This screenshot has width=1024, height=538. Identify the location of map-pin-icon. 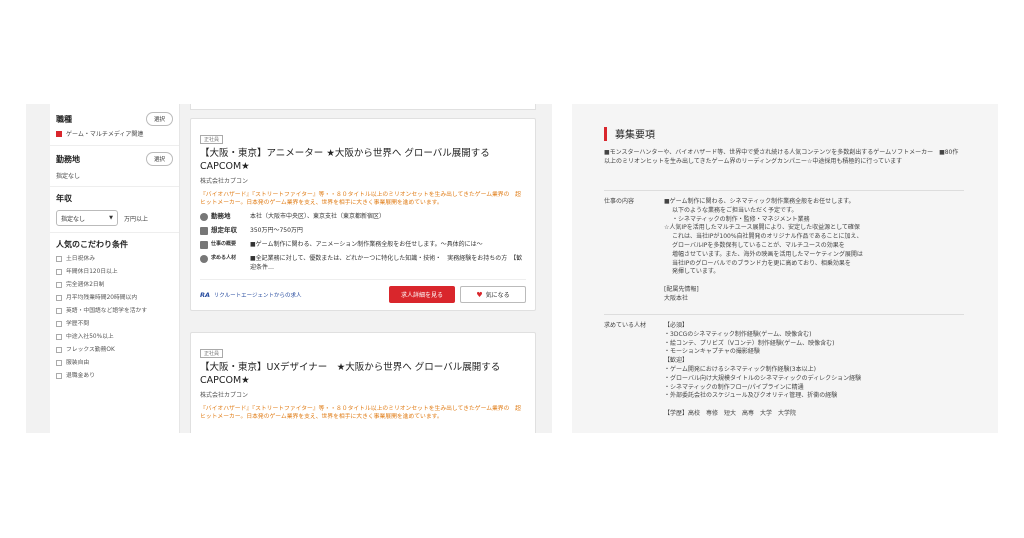
(204, 216).